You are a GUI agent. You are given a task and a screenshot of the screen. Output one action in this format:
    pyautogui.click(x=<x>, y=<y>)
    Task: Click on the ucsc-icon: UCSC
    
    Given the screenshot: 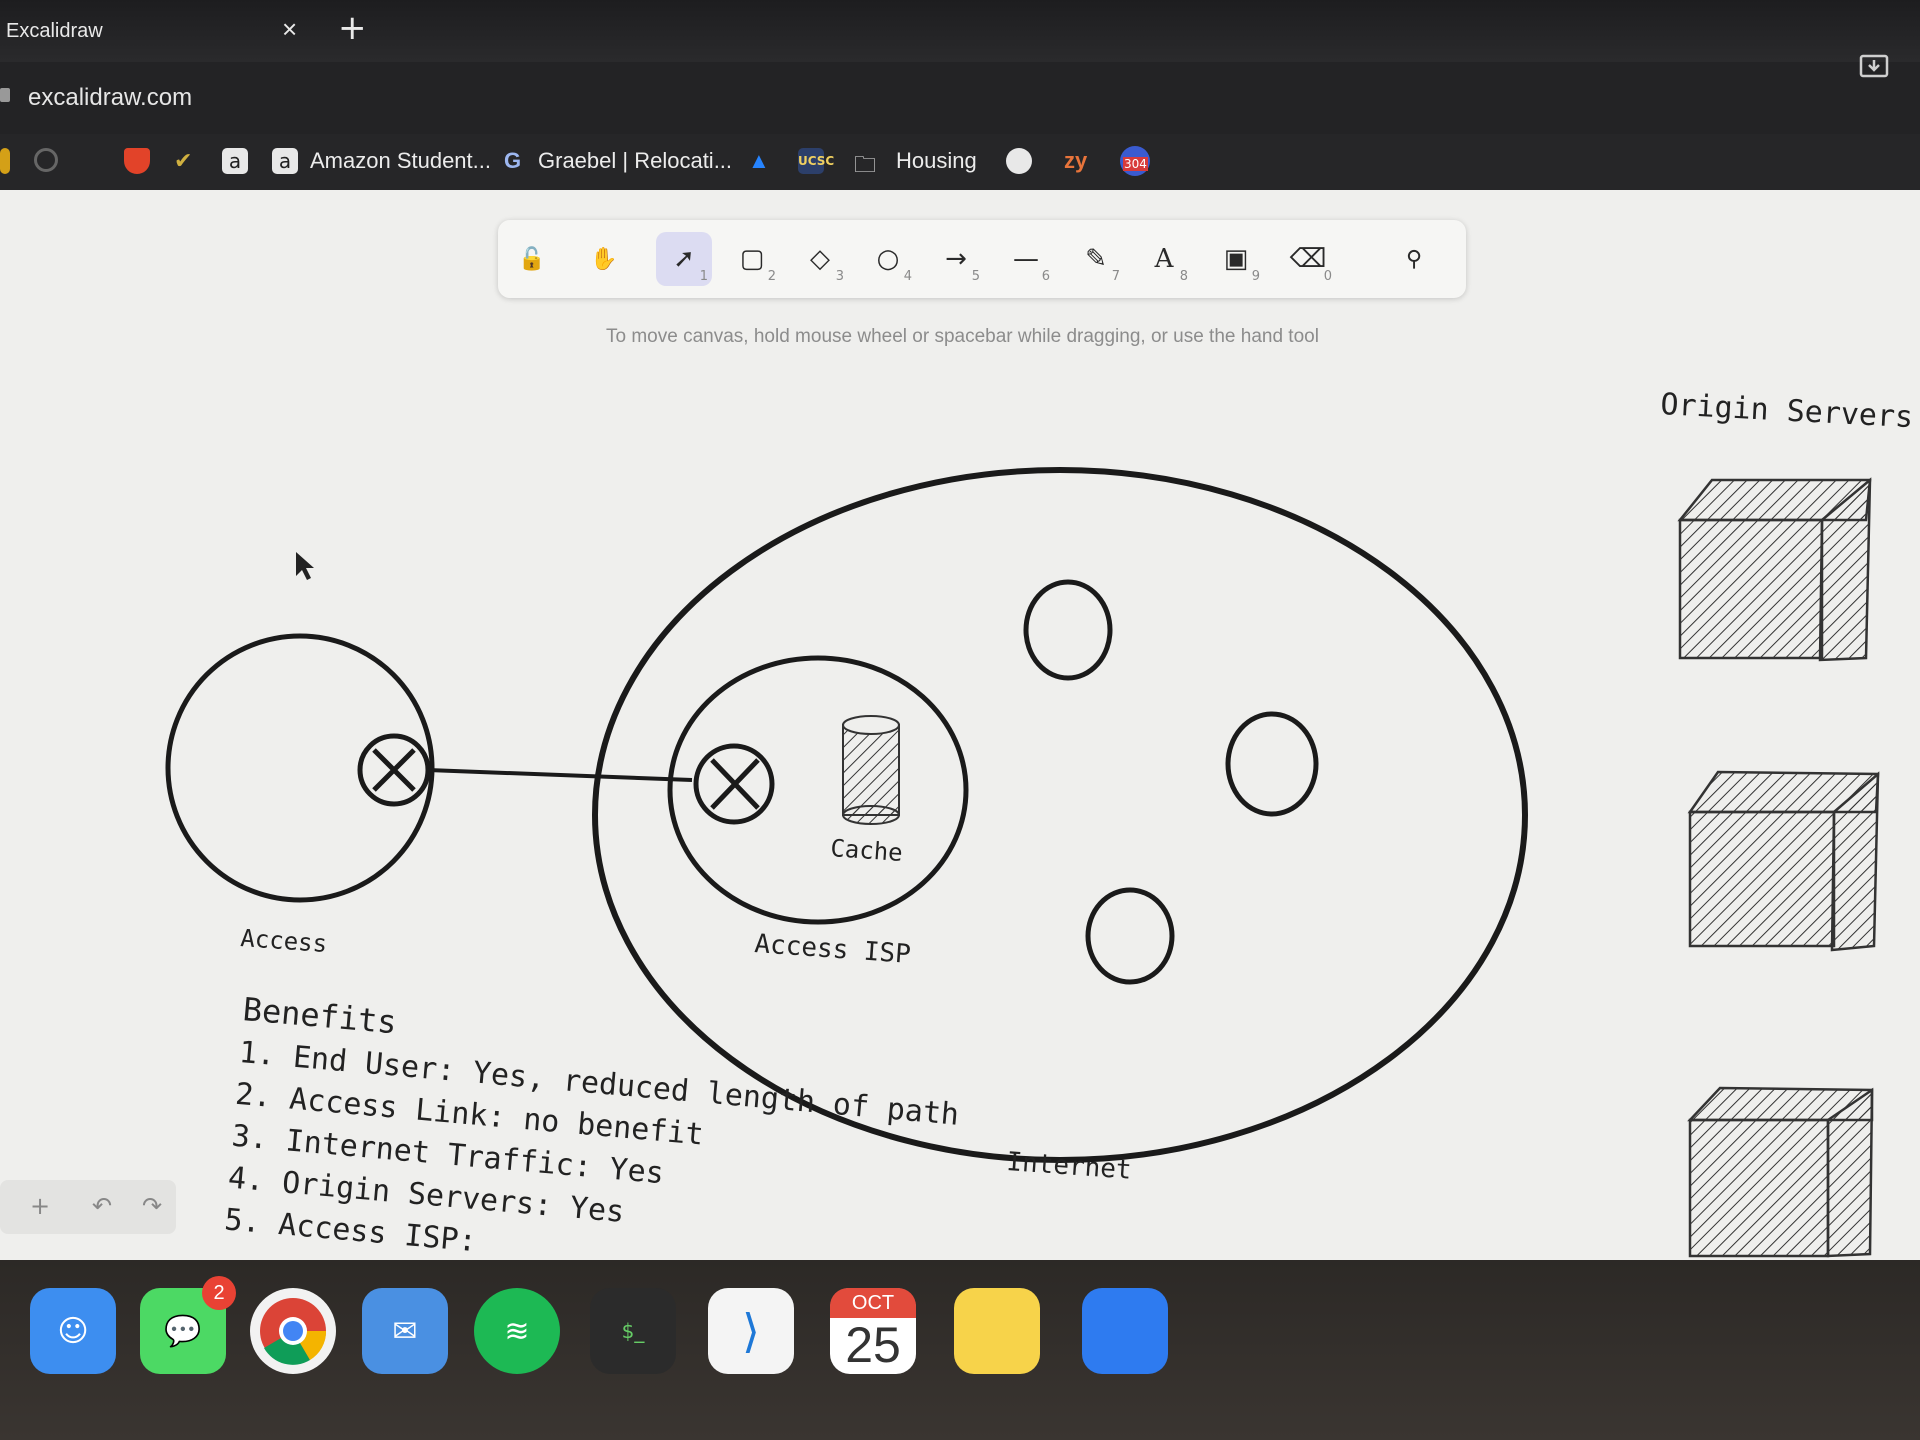 What is the action you would take?
    pyautogui.click(x=816, y=161)
    